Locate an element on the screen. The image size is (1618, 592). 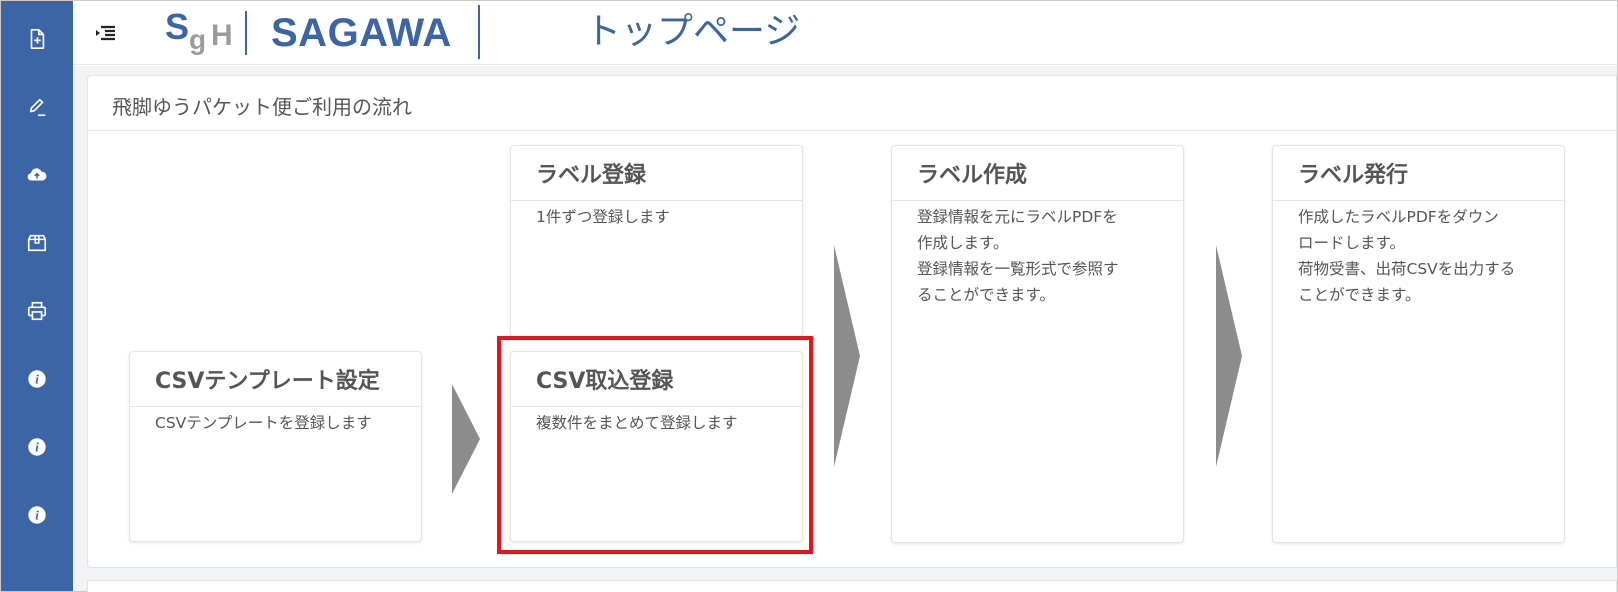
card-description: 1件ずつ登録します is located at coordinates (662, 217).